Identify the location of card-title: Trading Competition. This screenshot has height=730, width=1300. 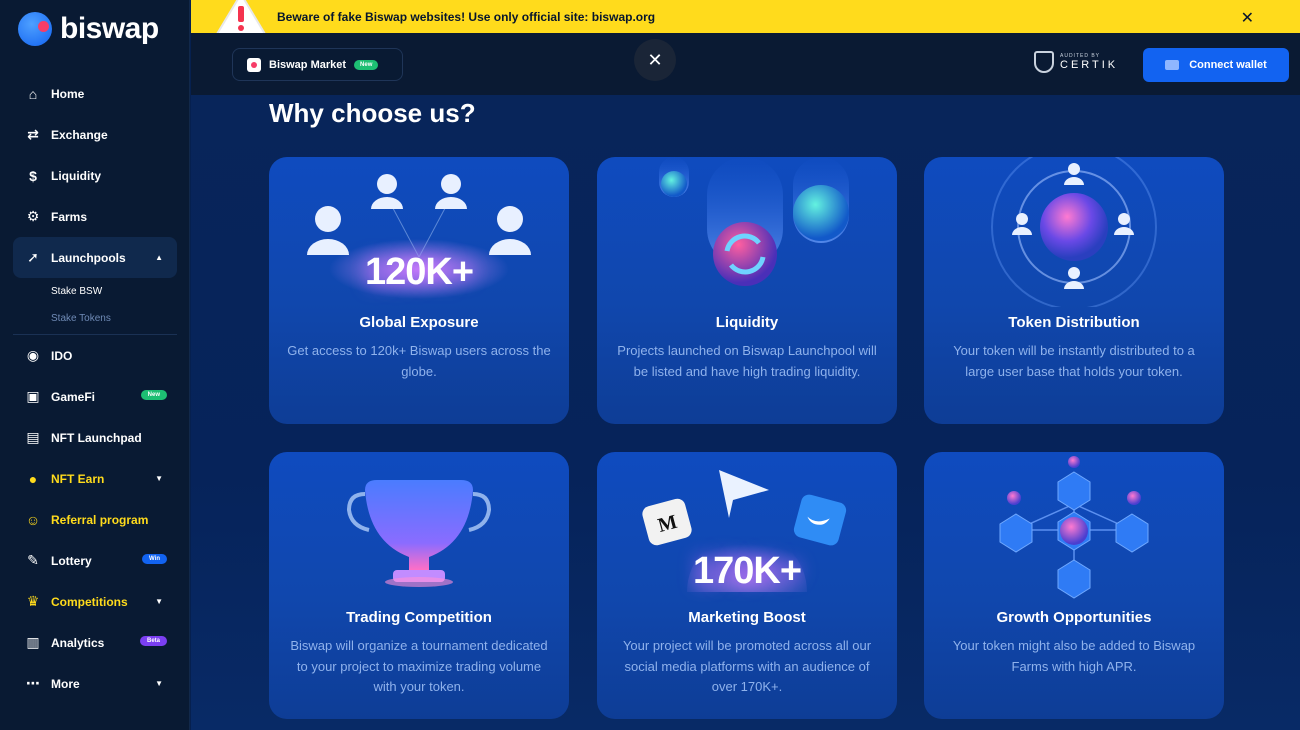
(419, 617).